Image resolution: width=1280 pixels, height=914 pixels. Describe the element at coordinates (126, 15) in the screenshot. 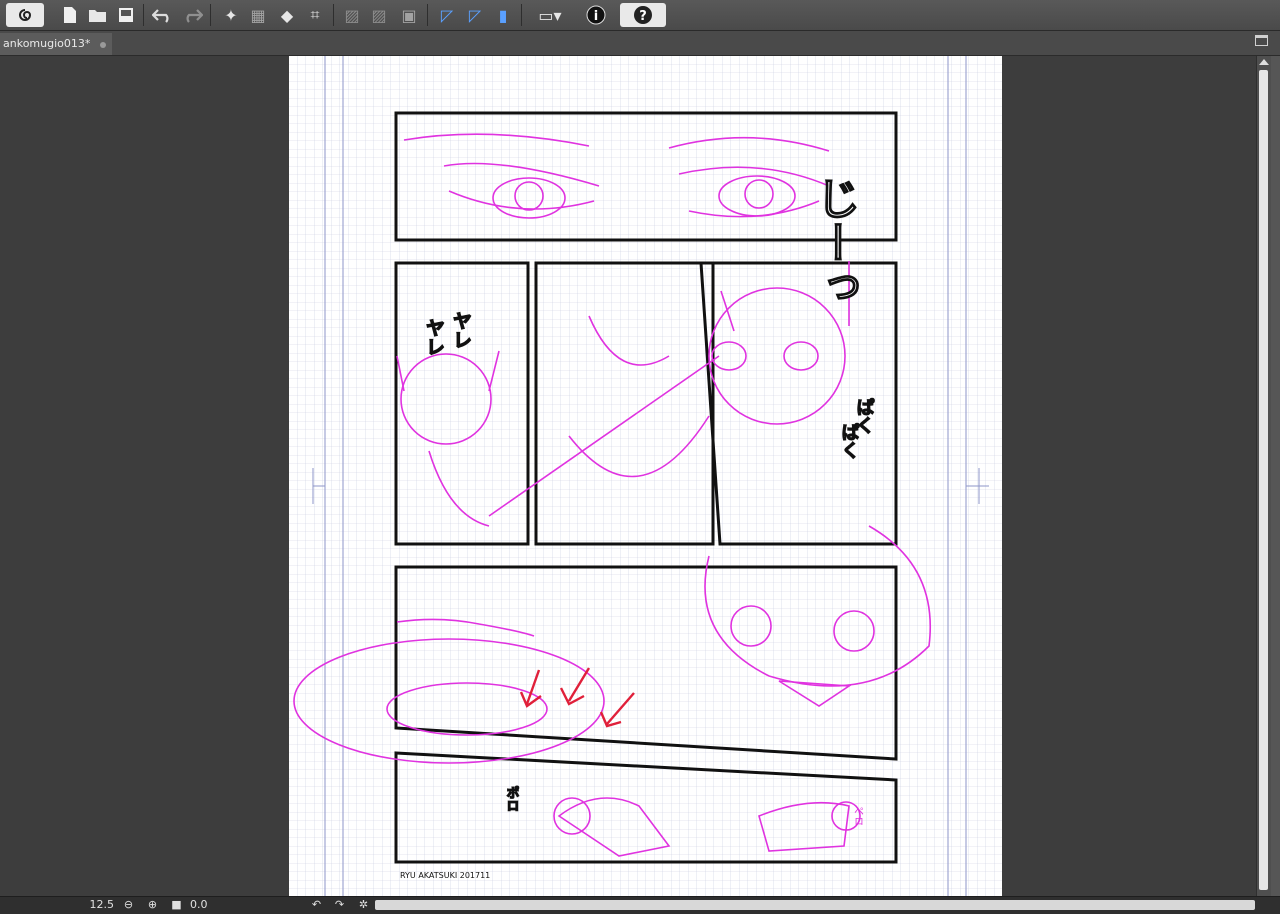

I see `save-icon` at that location.